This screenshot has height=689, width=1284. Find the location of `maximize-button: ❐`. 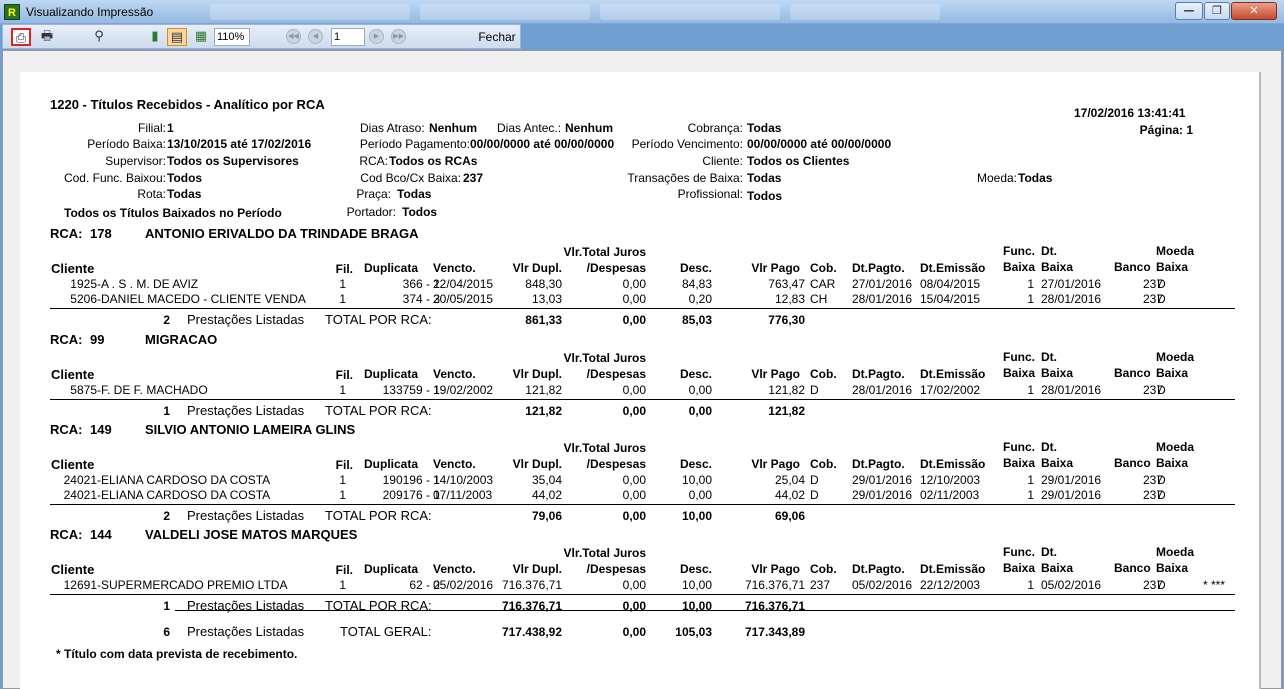

maximize-button: ❐ is located at coordinates (1217, 11).